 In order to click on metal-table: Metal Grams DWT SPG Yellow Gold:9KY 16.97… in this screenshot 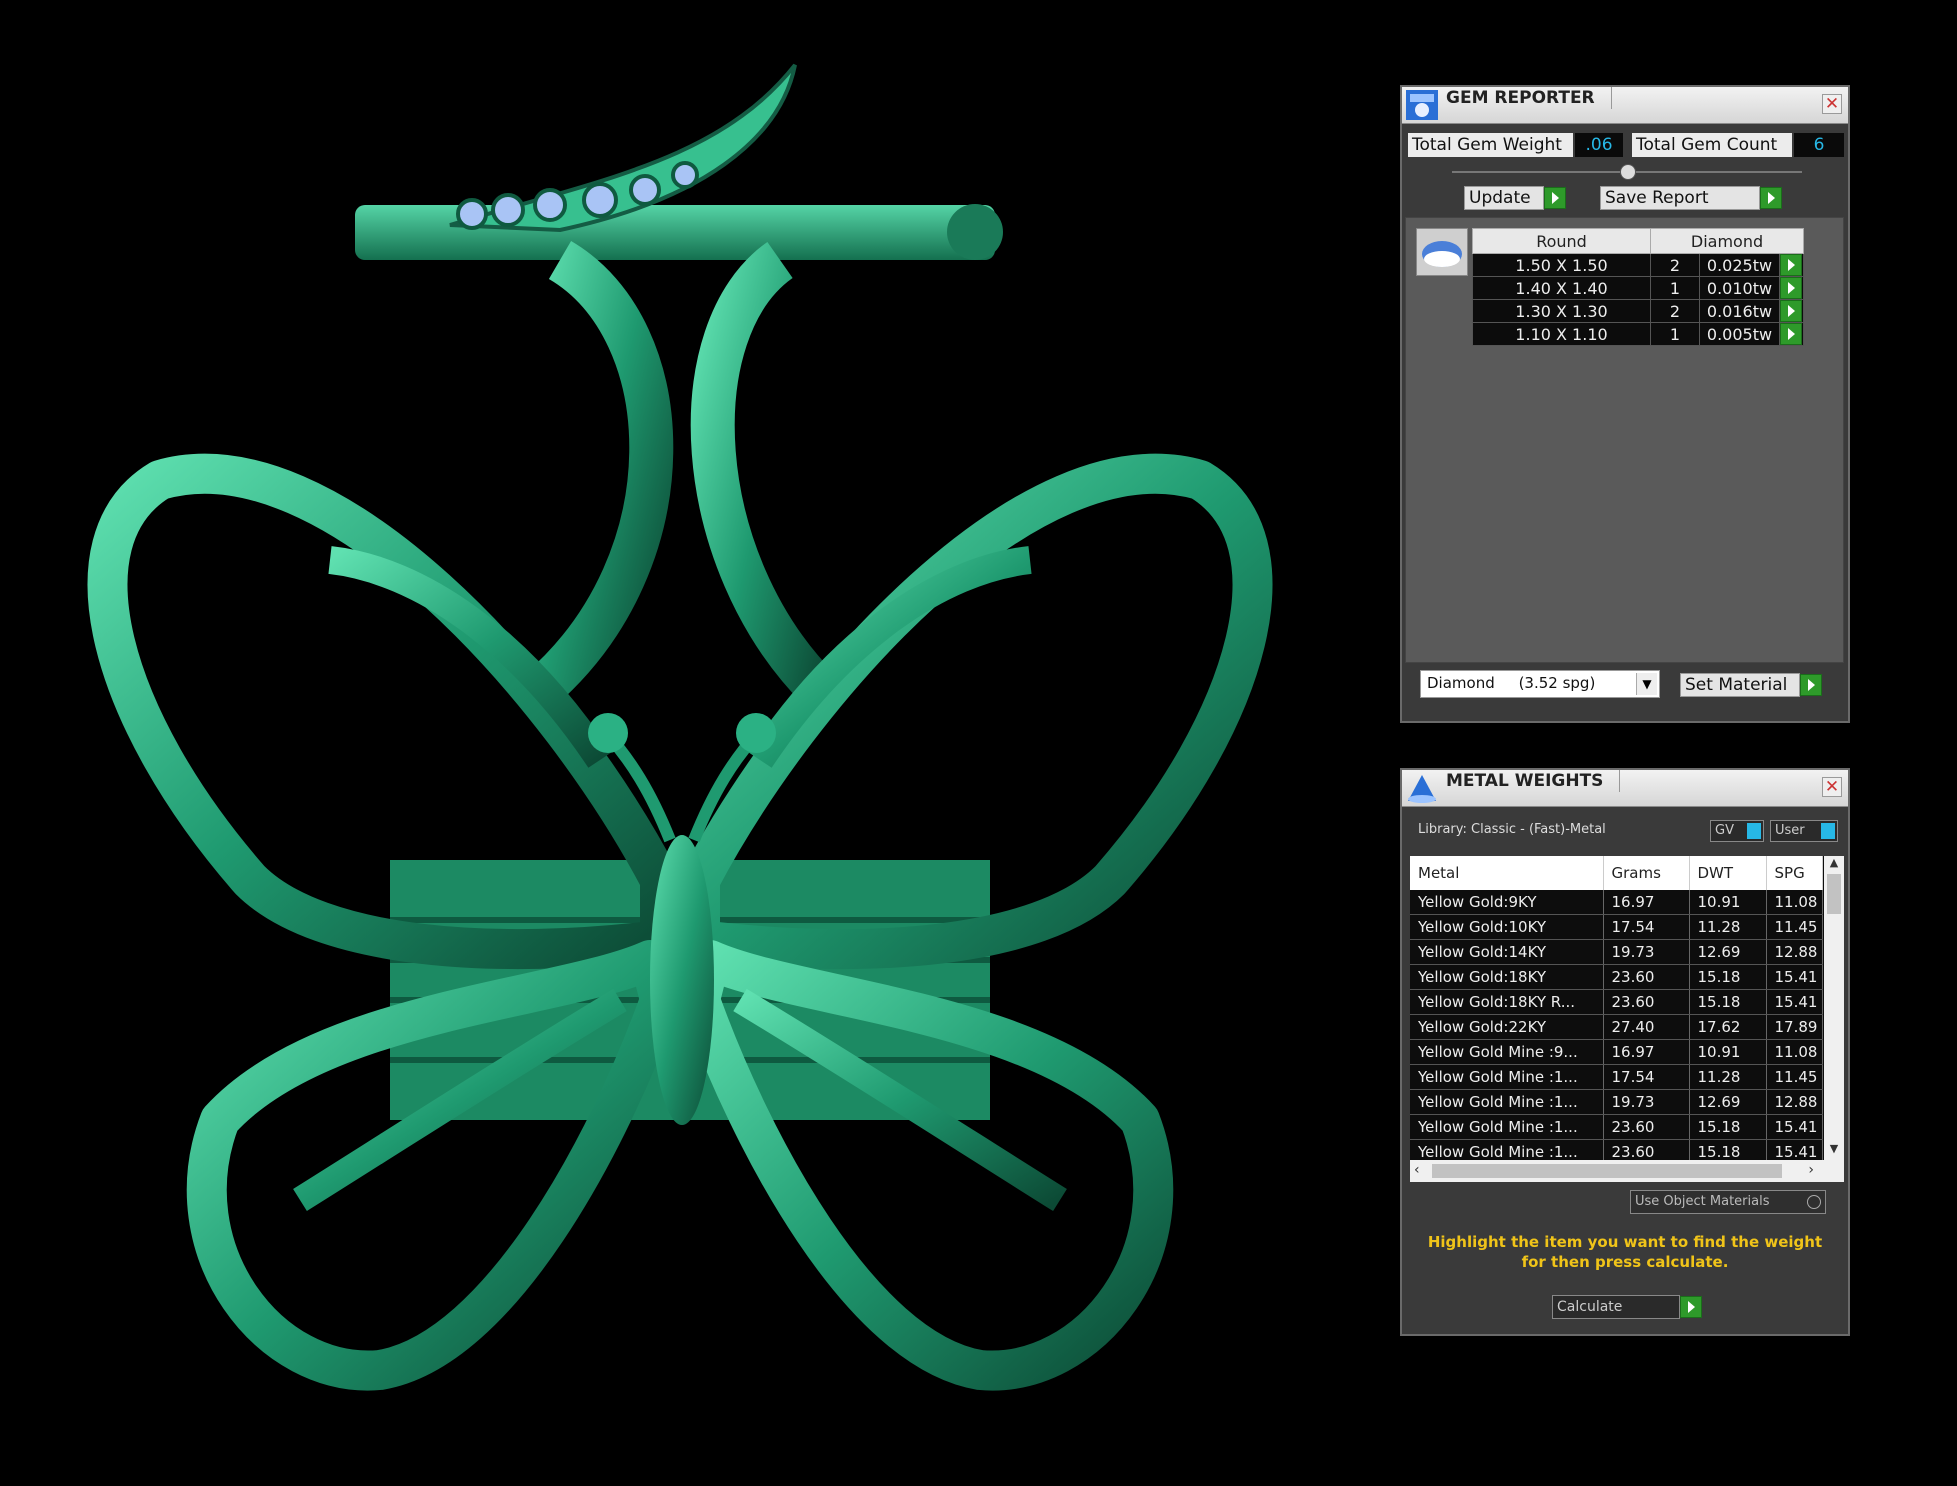, I will do `click(1616, 1010)`.